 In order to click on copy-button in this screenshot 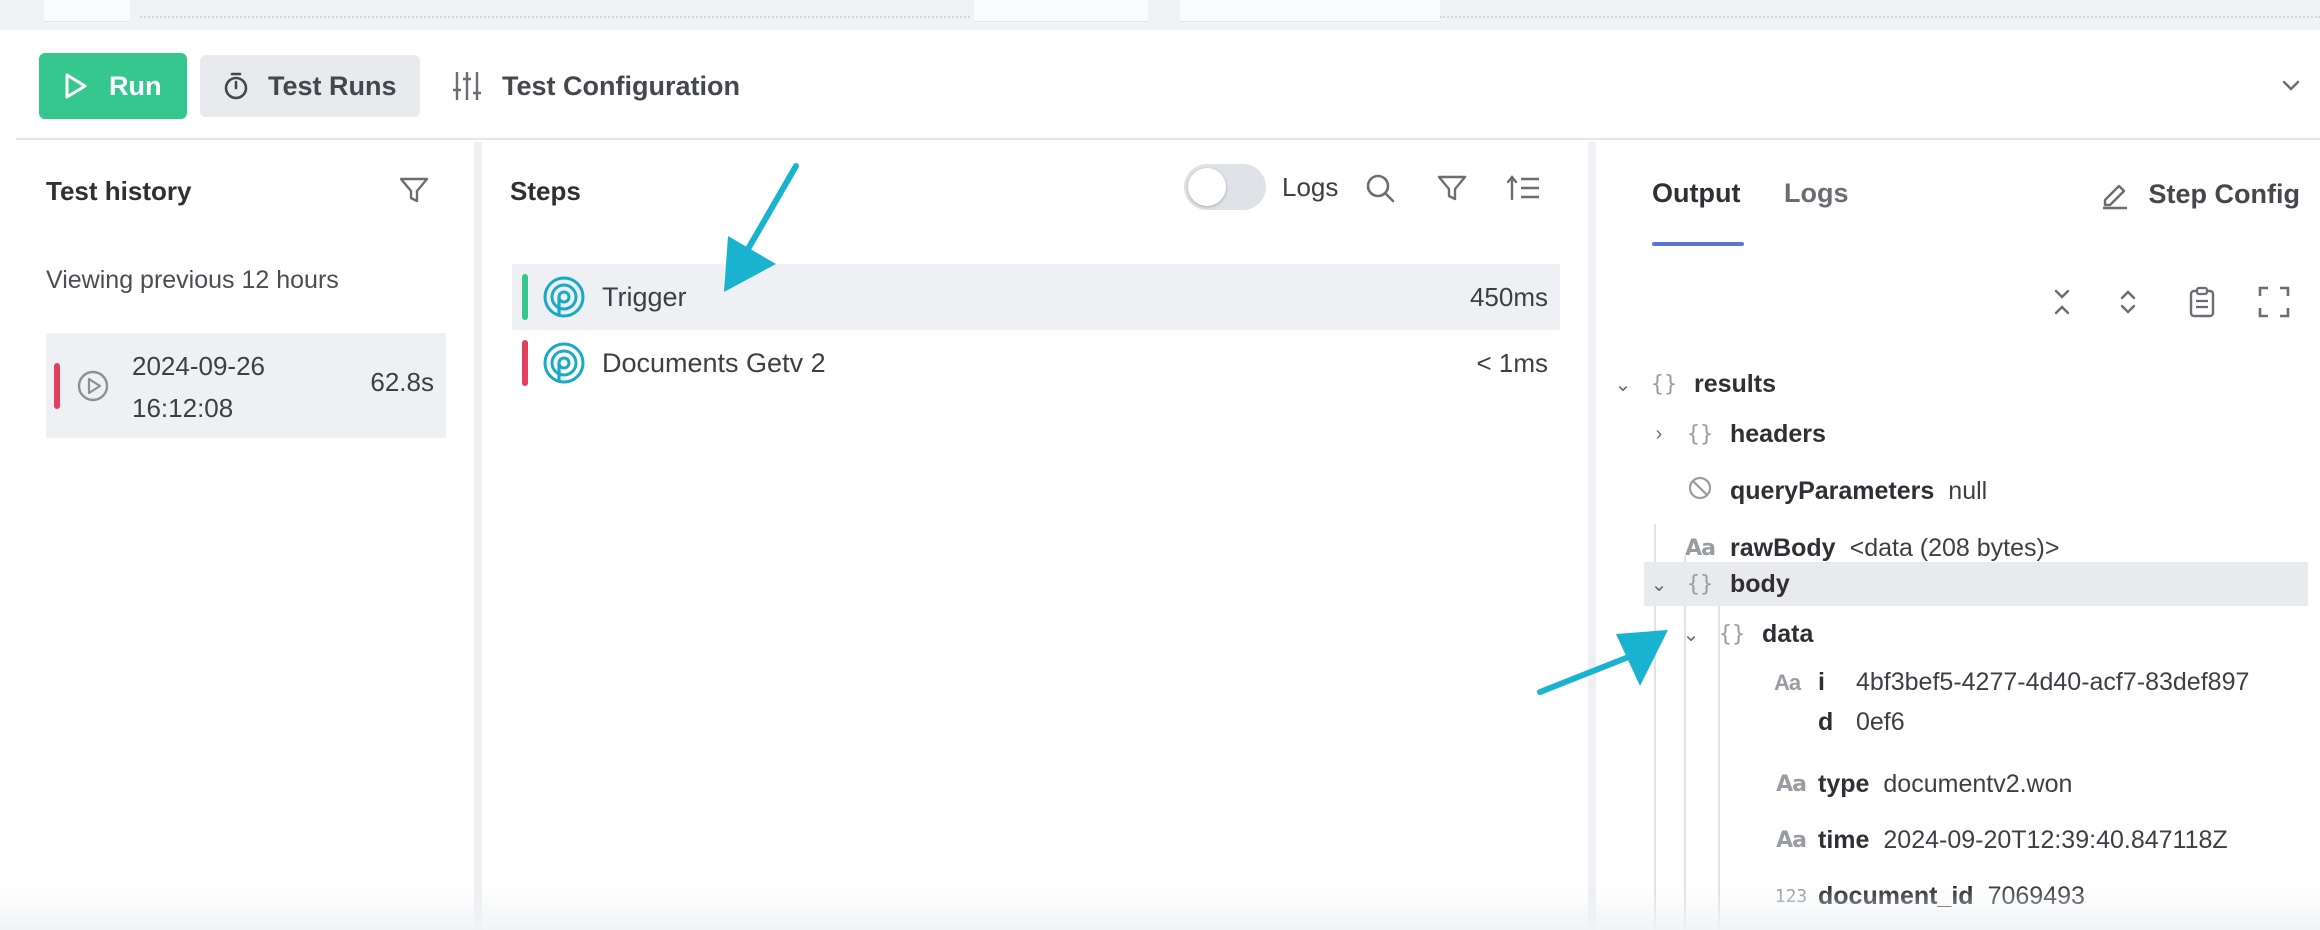, I will do `click(2202, 302)`.